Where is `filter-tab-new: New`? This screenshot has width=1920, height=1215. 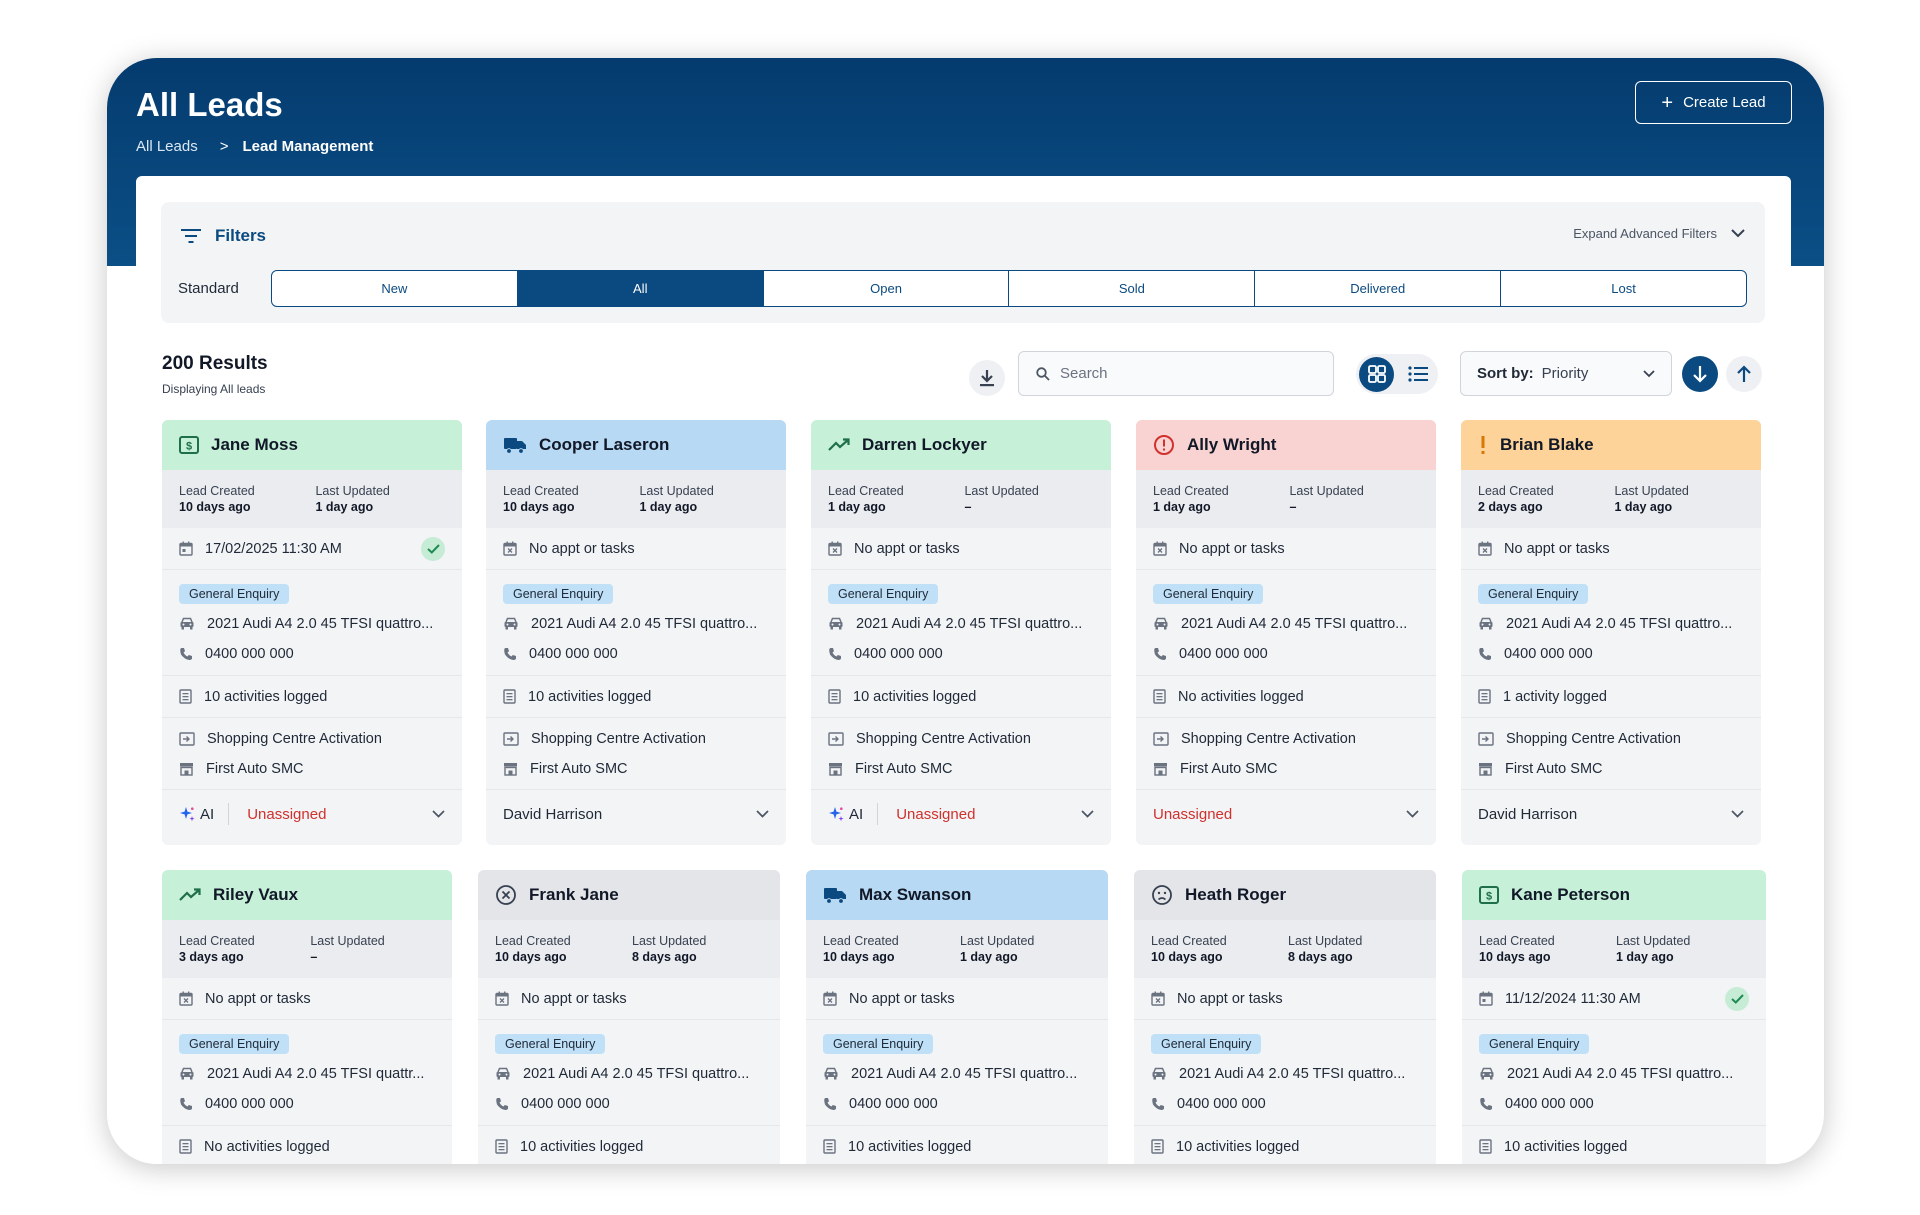 filter-tab-new: New is located at coordinates (395, 288).